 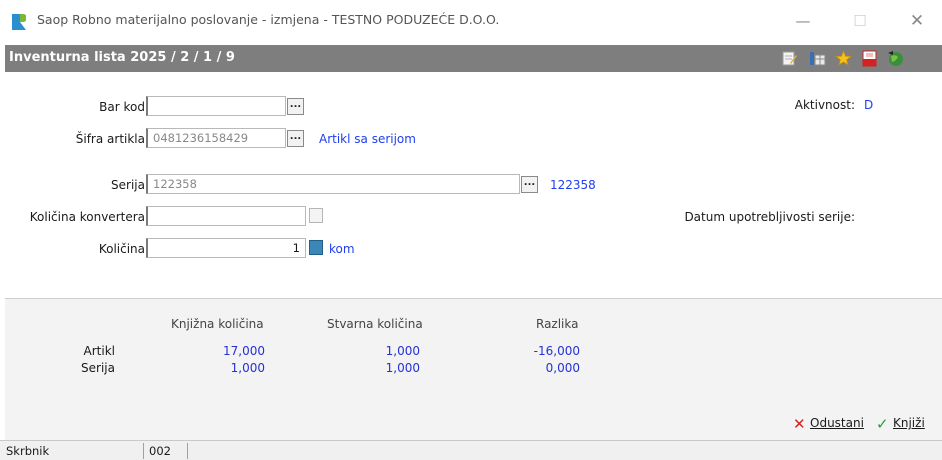 I want to click on cancel-x-icon: ✕, so click(x=799, y=424).